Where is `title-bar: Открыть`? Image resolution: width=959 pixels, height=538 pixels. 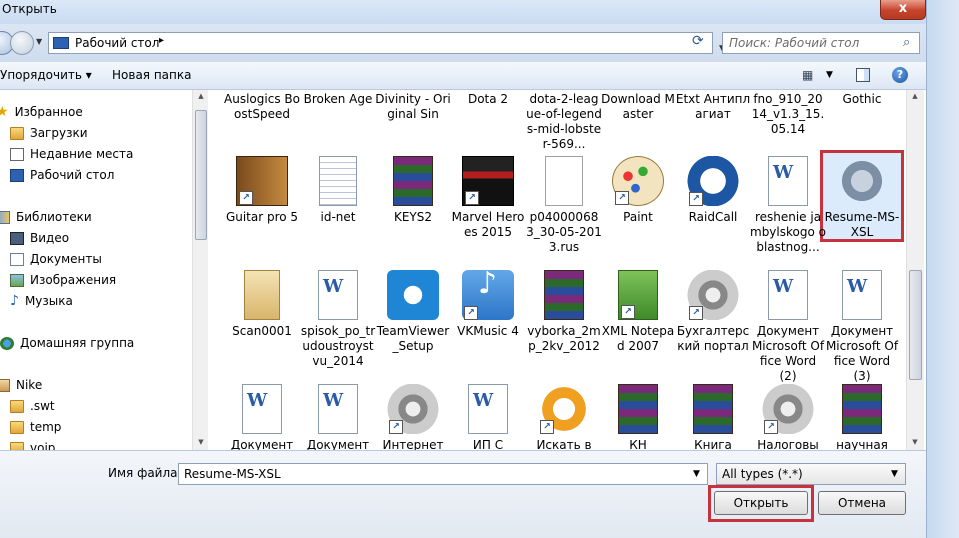
title-bar: Открыть is located at coordinates (479, 12).